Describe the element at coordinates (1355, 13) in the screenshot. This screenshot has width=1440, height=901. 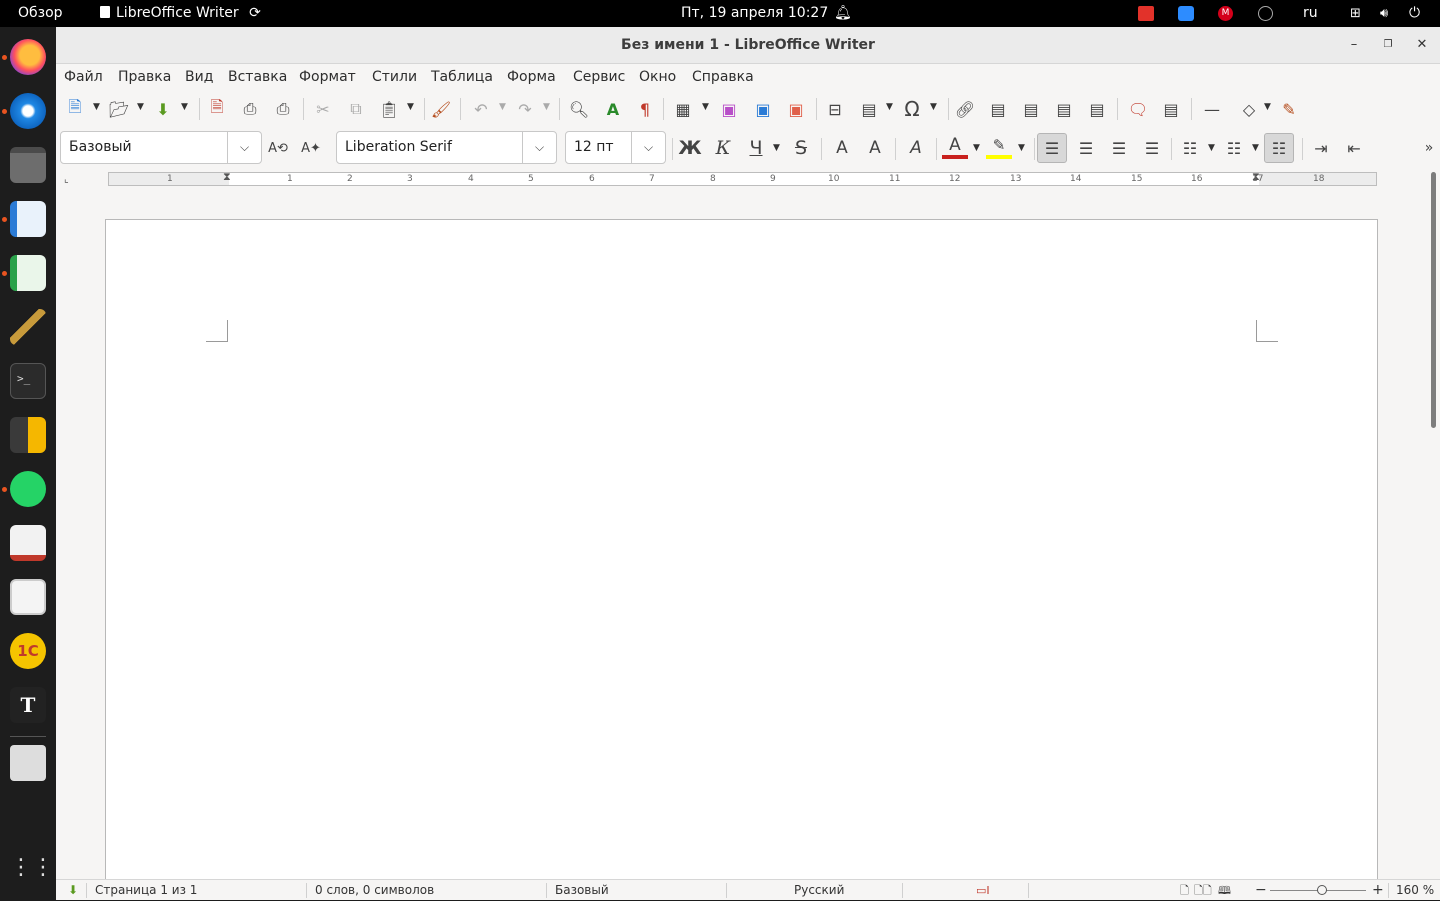
I see `network-icon: ⊞` at that location.